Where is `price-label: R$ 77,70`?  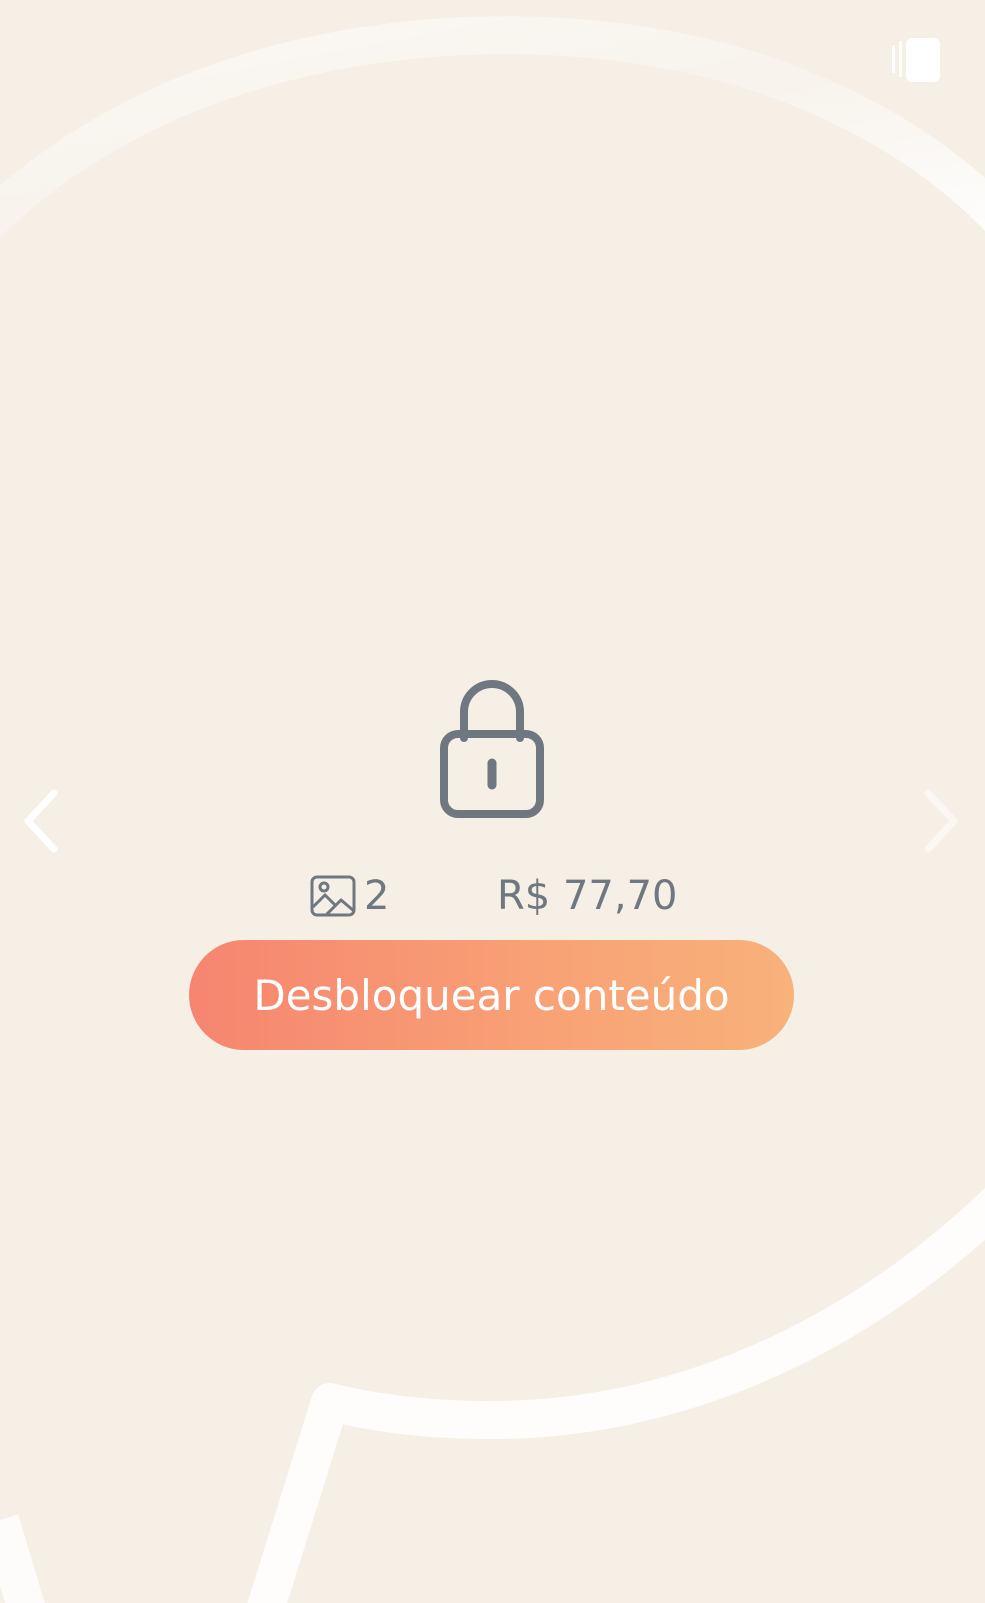
price-label: R$ 77,70 is located at coordinates (587, 896).